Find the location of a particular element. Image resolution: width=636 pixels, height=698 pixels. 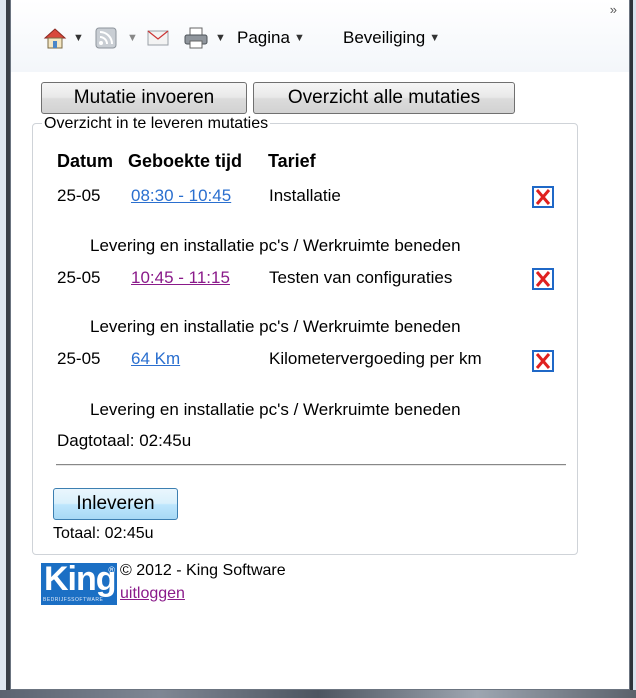

mail-icon is located at coordinates (159, 38).